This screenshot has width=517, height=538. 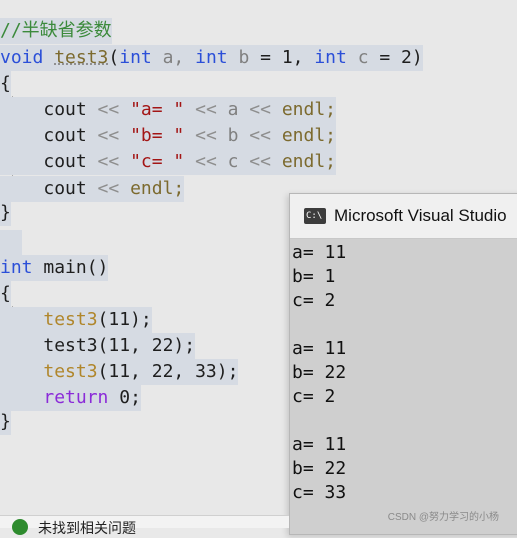 I want to click on cout-line-c: cout << "c= " << c << endl;, so click(x=168, y=162).